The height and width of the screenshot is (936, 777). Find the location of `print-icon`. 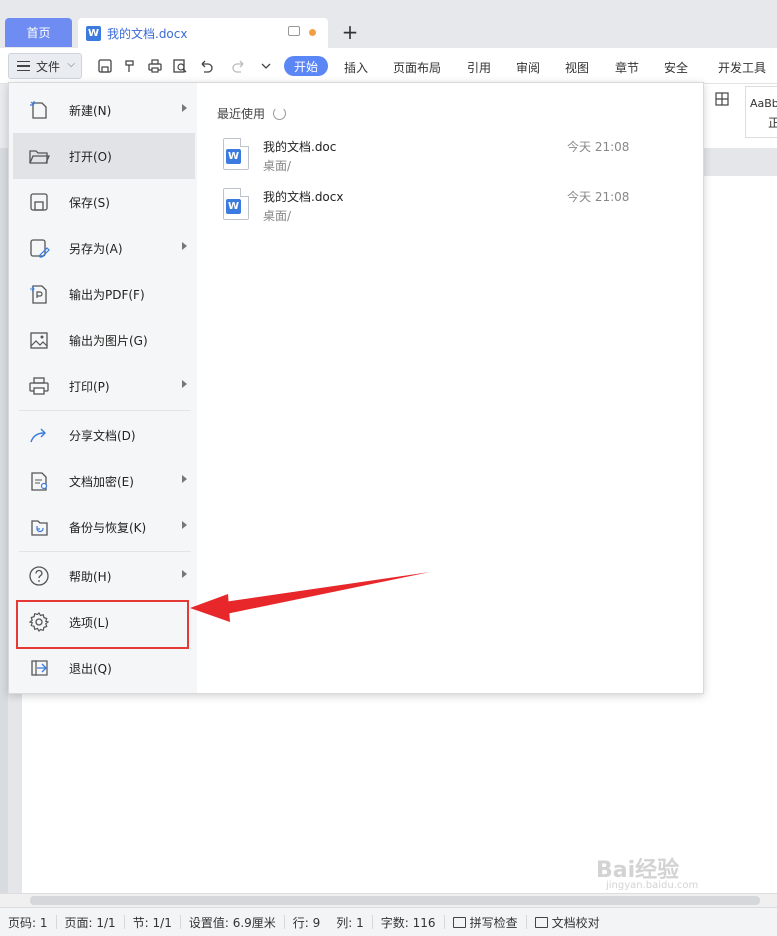

print-icon is located at coordinates (39, 386).